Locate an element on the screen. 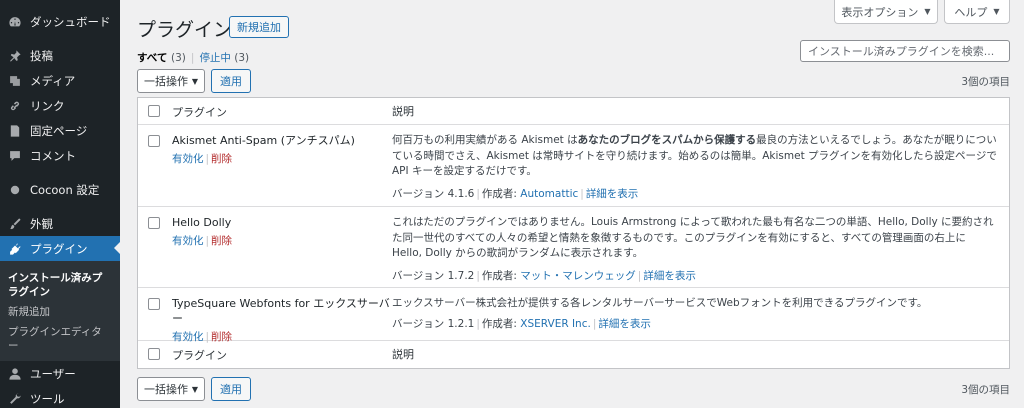 This screenshot has height=408, width=1024. sidebar-item-label: 固定ページ is located at coordinates (59, 130).